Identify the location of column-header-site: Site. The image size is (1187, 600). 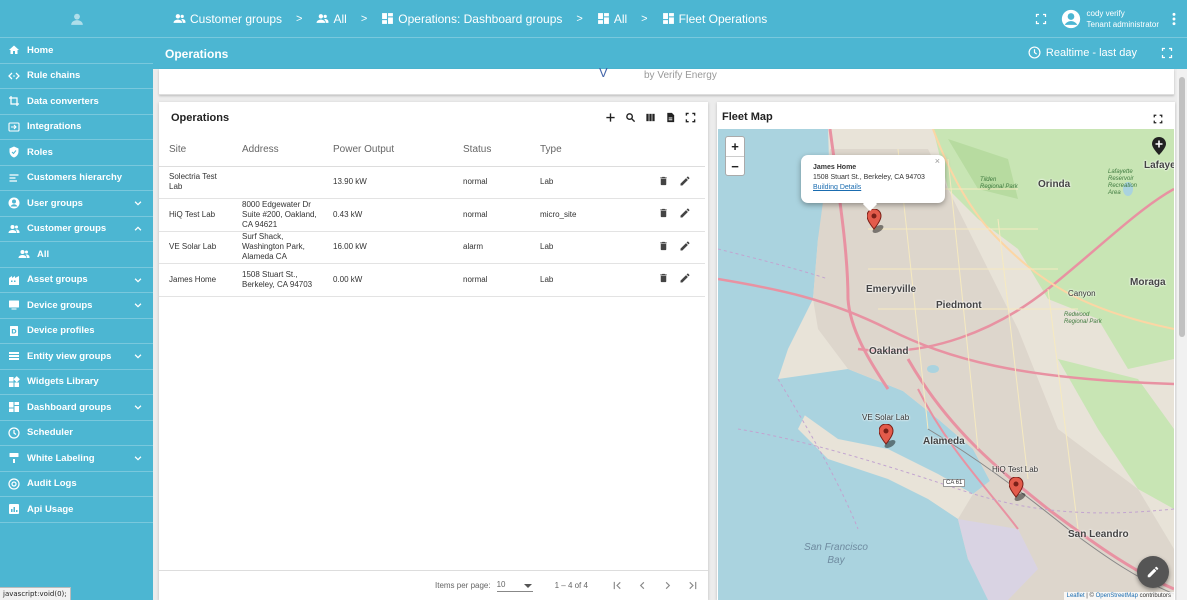
(195, 150).